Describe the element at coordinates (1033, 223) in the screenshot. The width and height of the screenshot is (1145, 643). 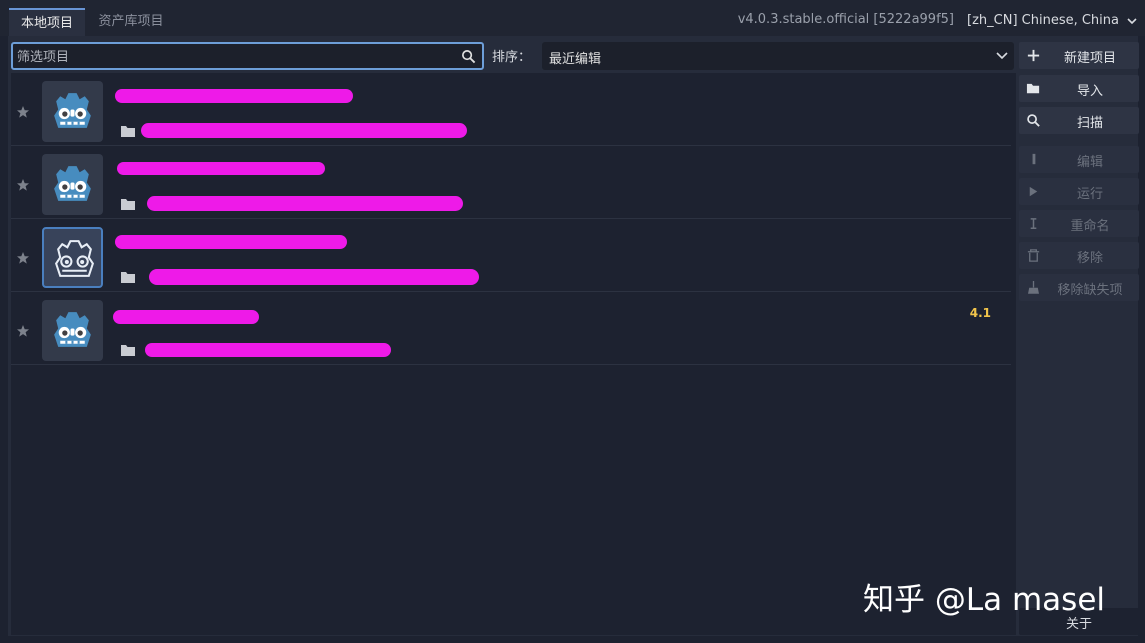
I see `text-cursor-icon` at that location.